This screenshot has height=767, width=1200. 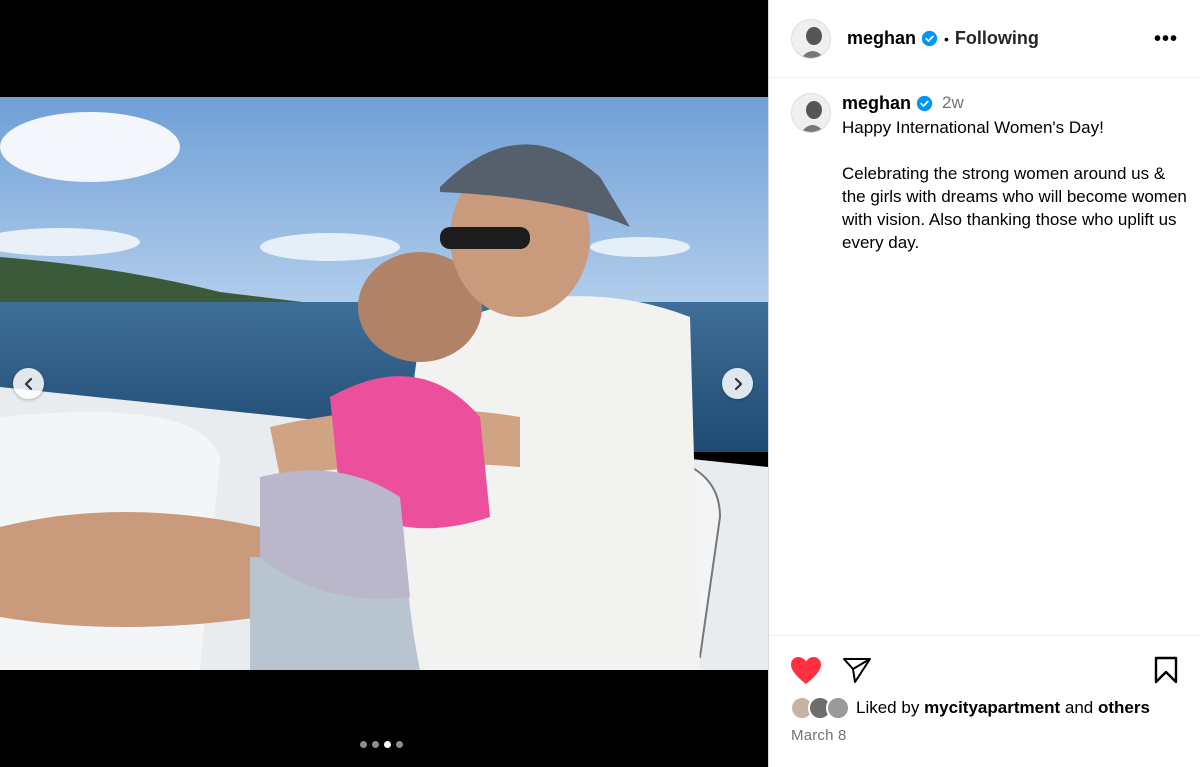 I want to click on paper-plane-icon, so click(x=857, y=670).